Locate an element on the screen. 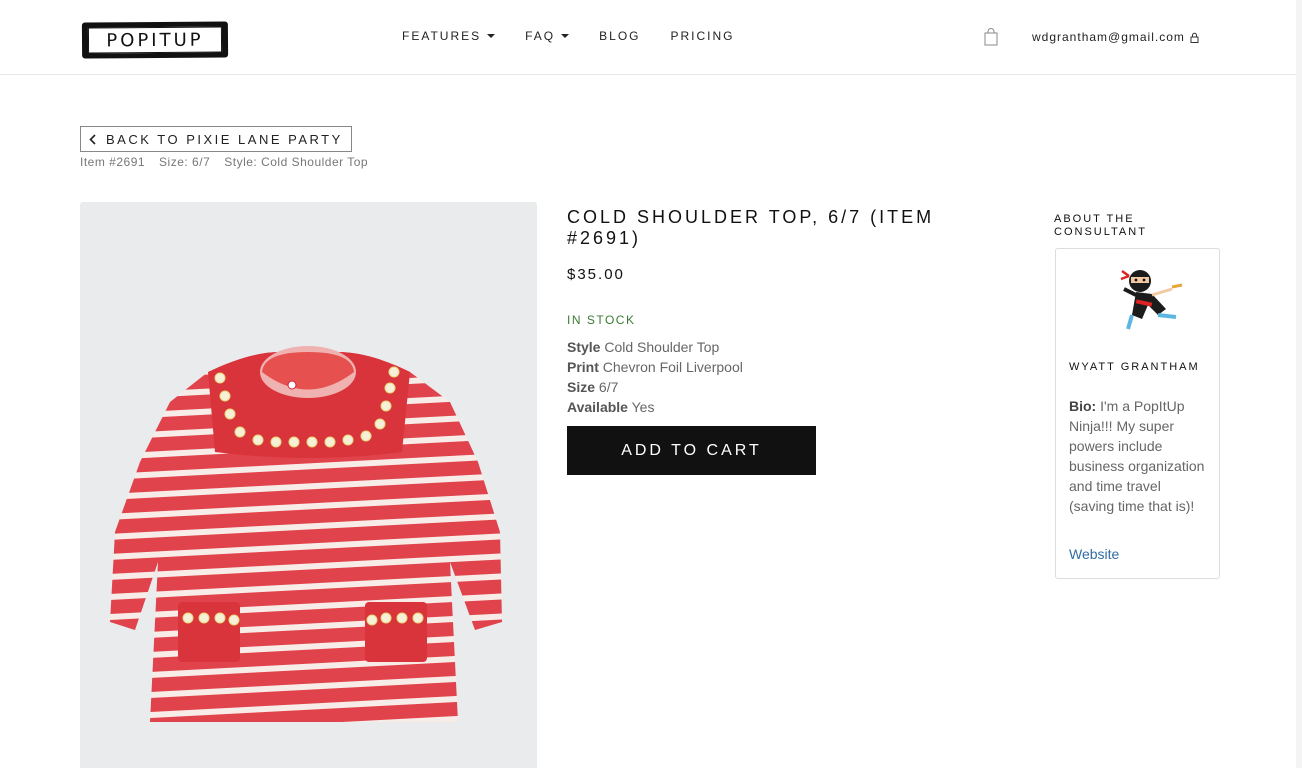 The height and width of the screenshot is (768, 1302). attr-available: Available Yes is located at coordinates (611, 407).